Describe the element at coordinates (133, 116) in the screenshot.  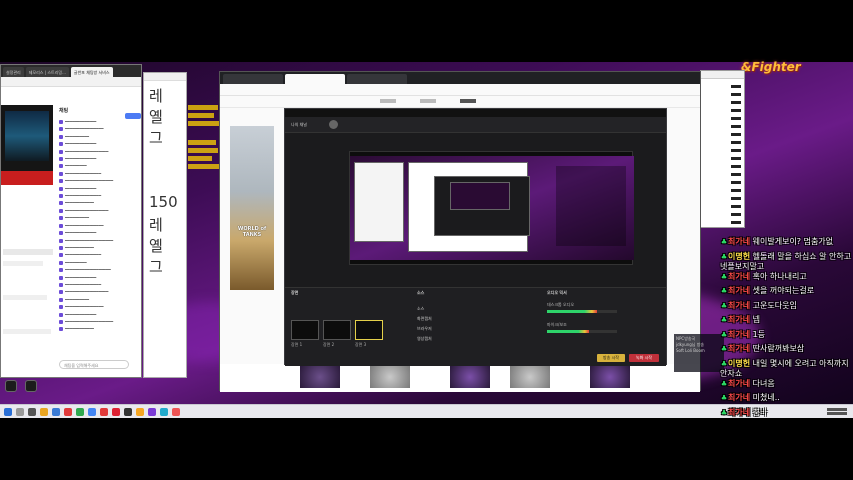
I see `chat-settings-button` at that location.